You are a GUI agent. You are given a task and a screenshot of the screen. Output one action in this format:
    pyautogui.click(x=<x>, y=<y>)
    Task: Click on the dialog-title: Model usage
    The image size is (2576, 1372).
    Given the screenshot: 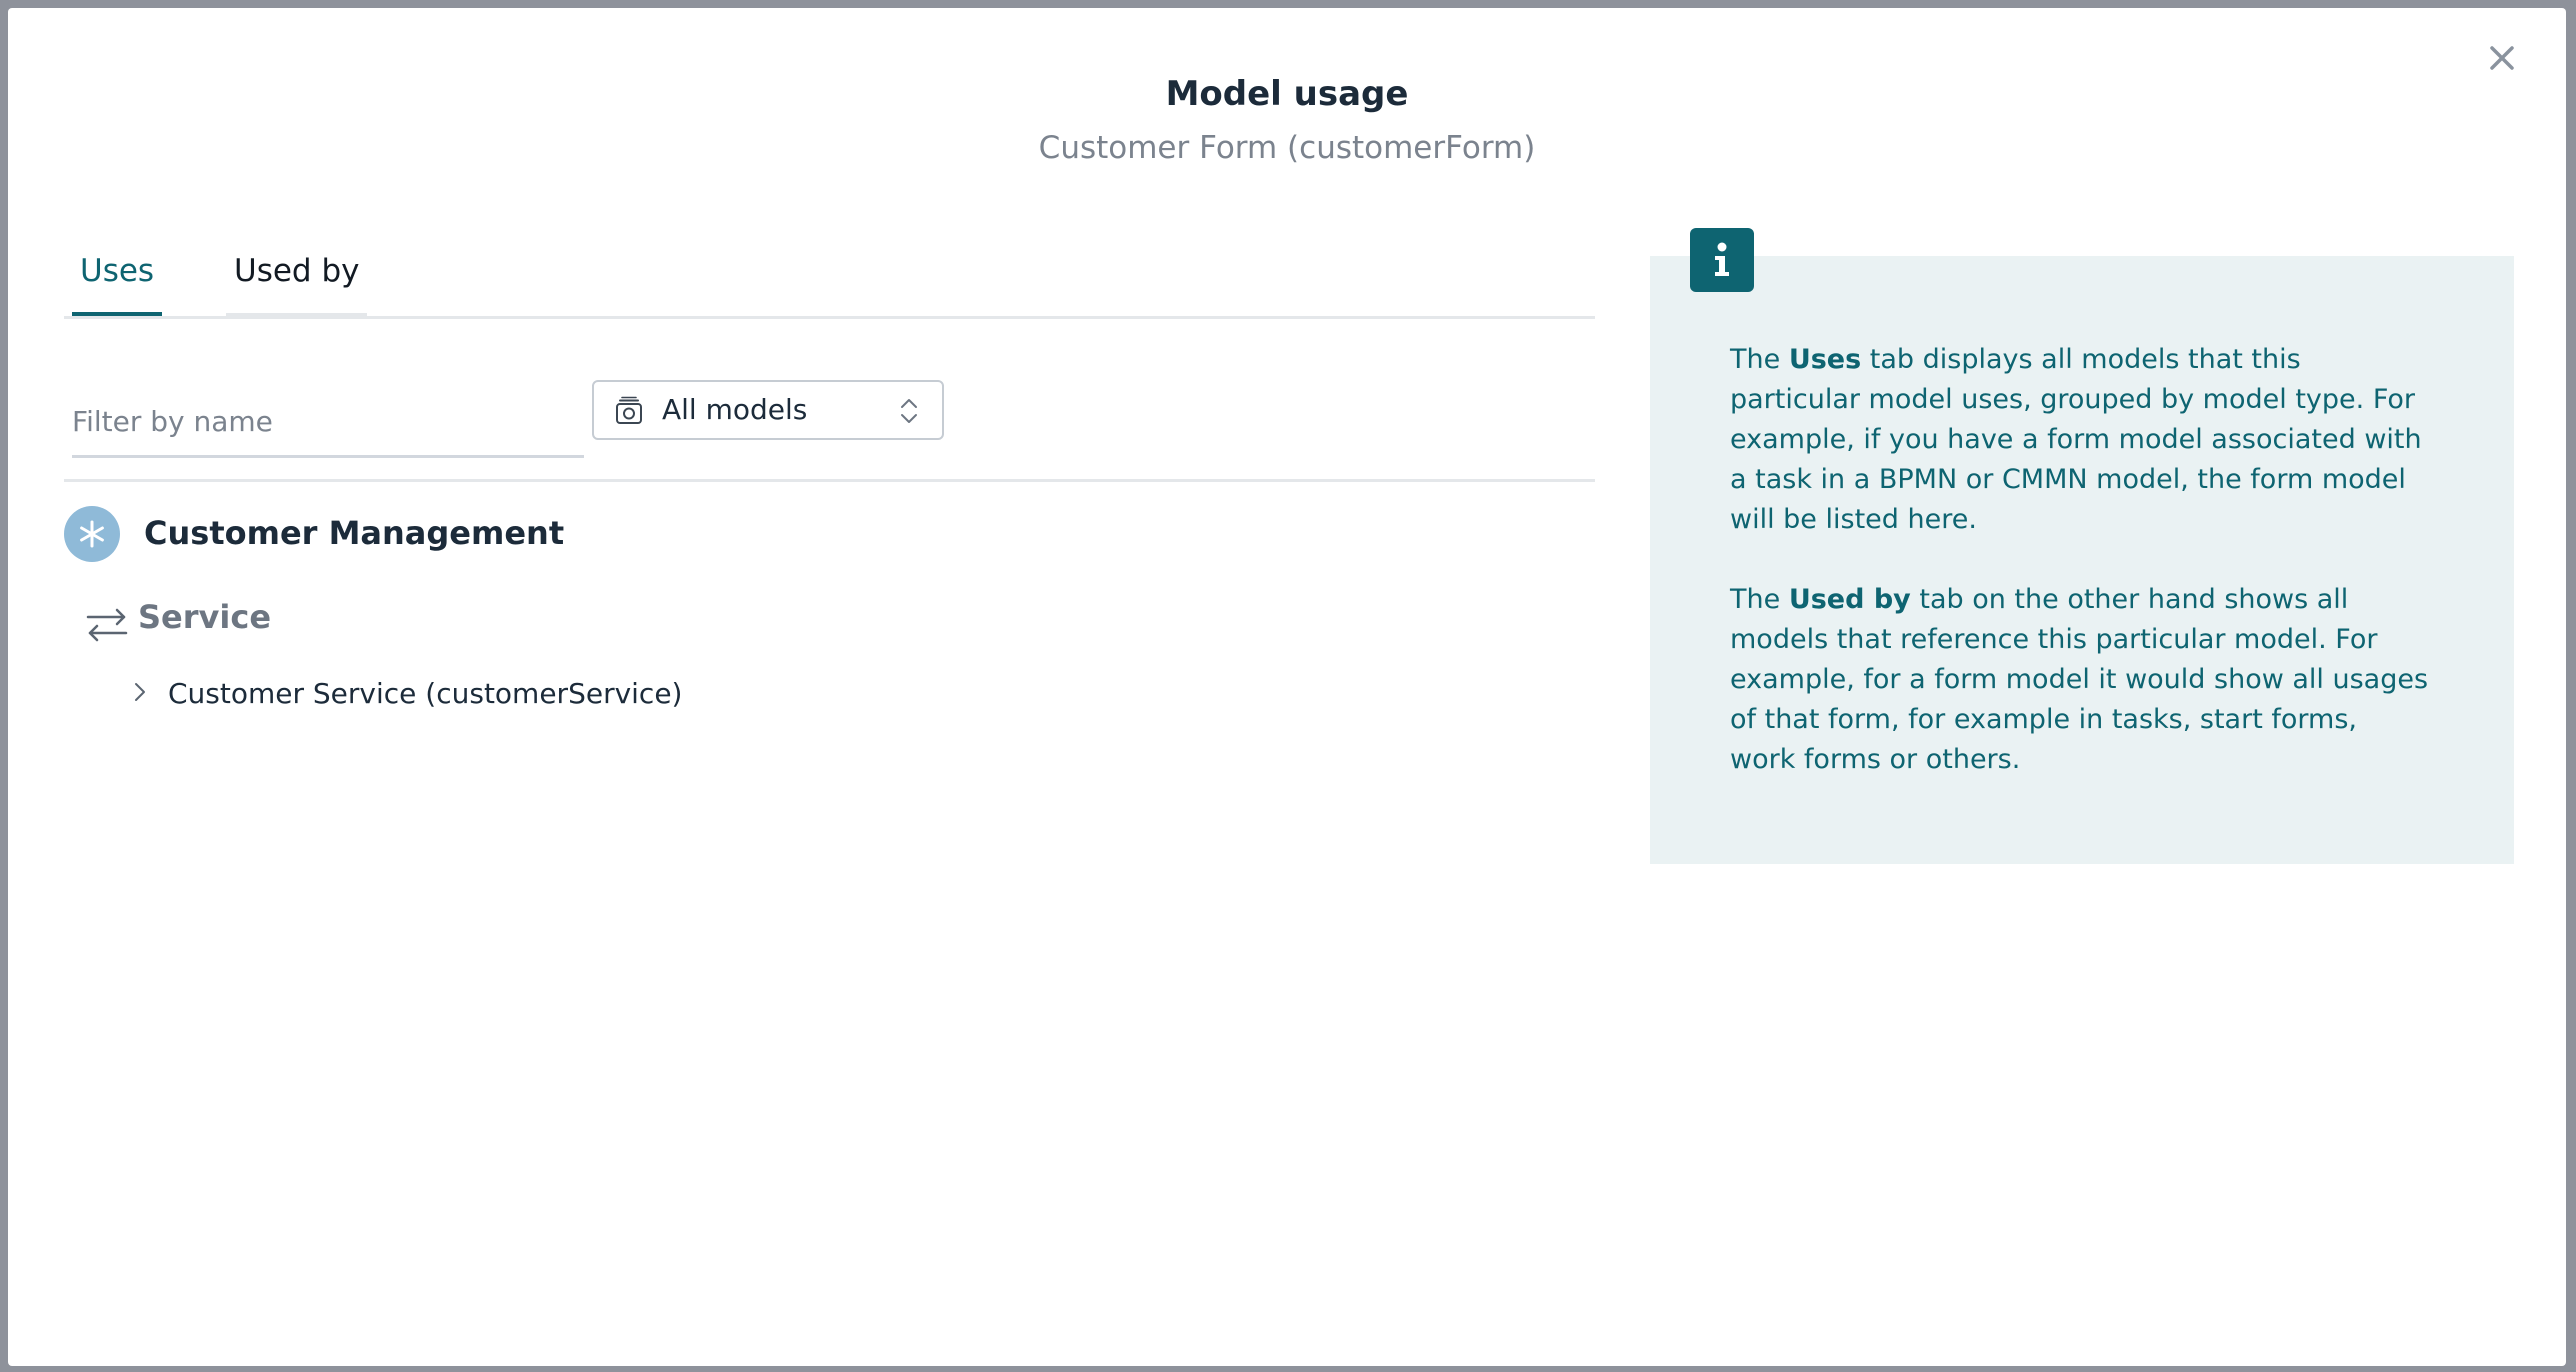 What is the action you would take?
    pyautogui.click(x=1287, y=94)
    